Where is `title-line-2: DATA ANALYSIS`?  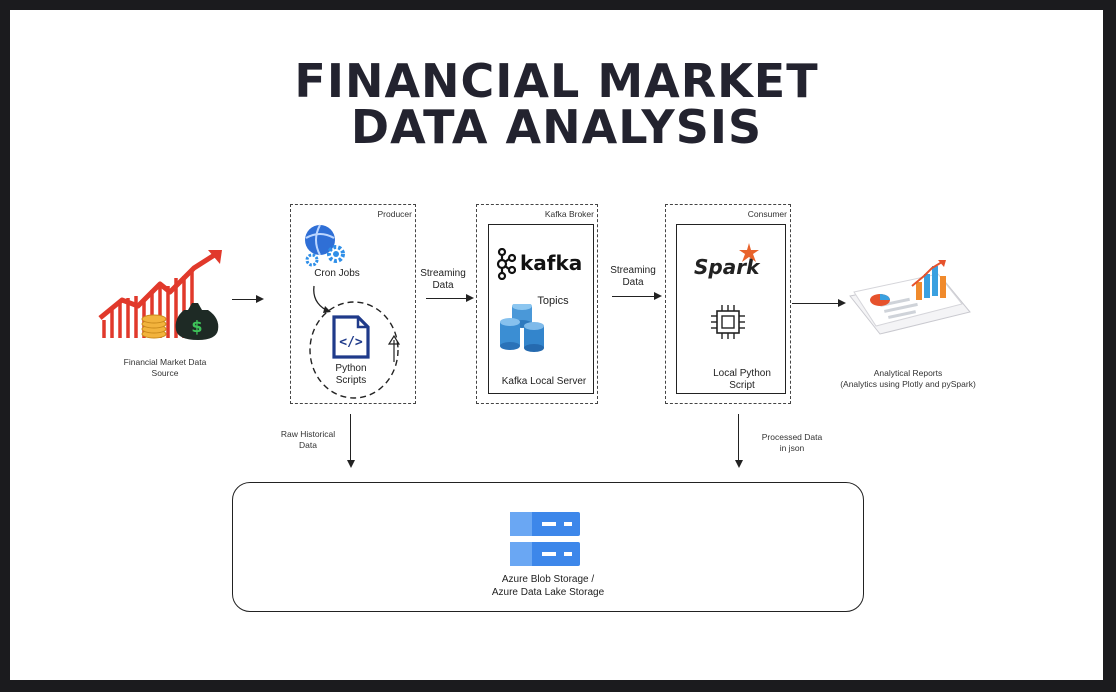
title-line-2: DATA ANALYSIS is located at coordinates (556, 127).